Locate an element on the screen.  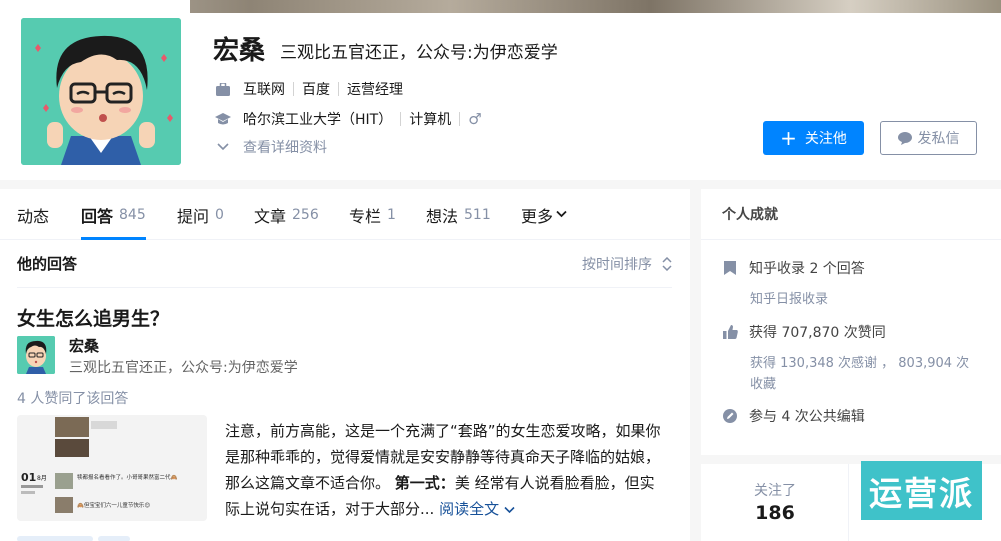
sort-label: 按时间排序 is located at coordinates (617, 264).